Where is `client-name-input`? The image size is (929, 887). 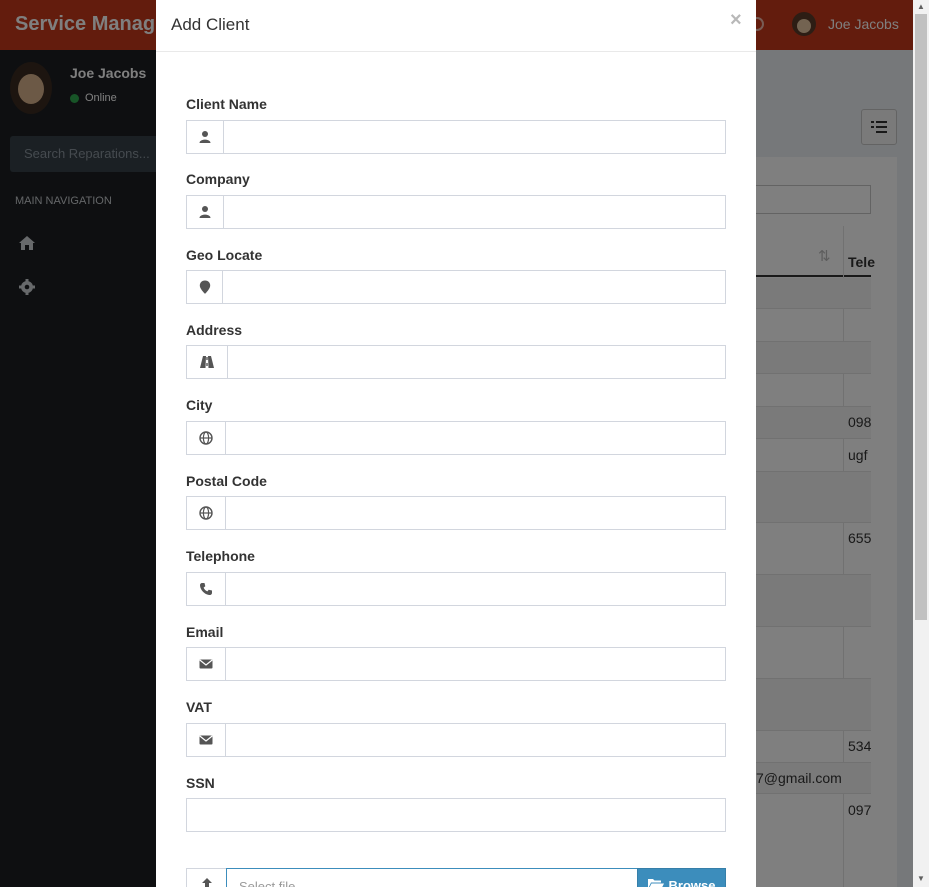
client-name-input is located at coordinates (474, 137).